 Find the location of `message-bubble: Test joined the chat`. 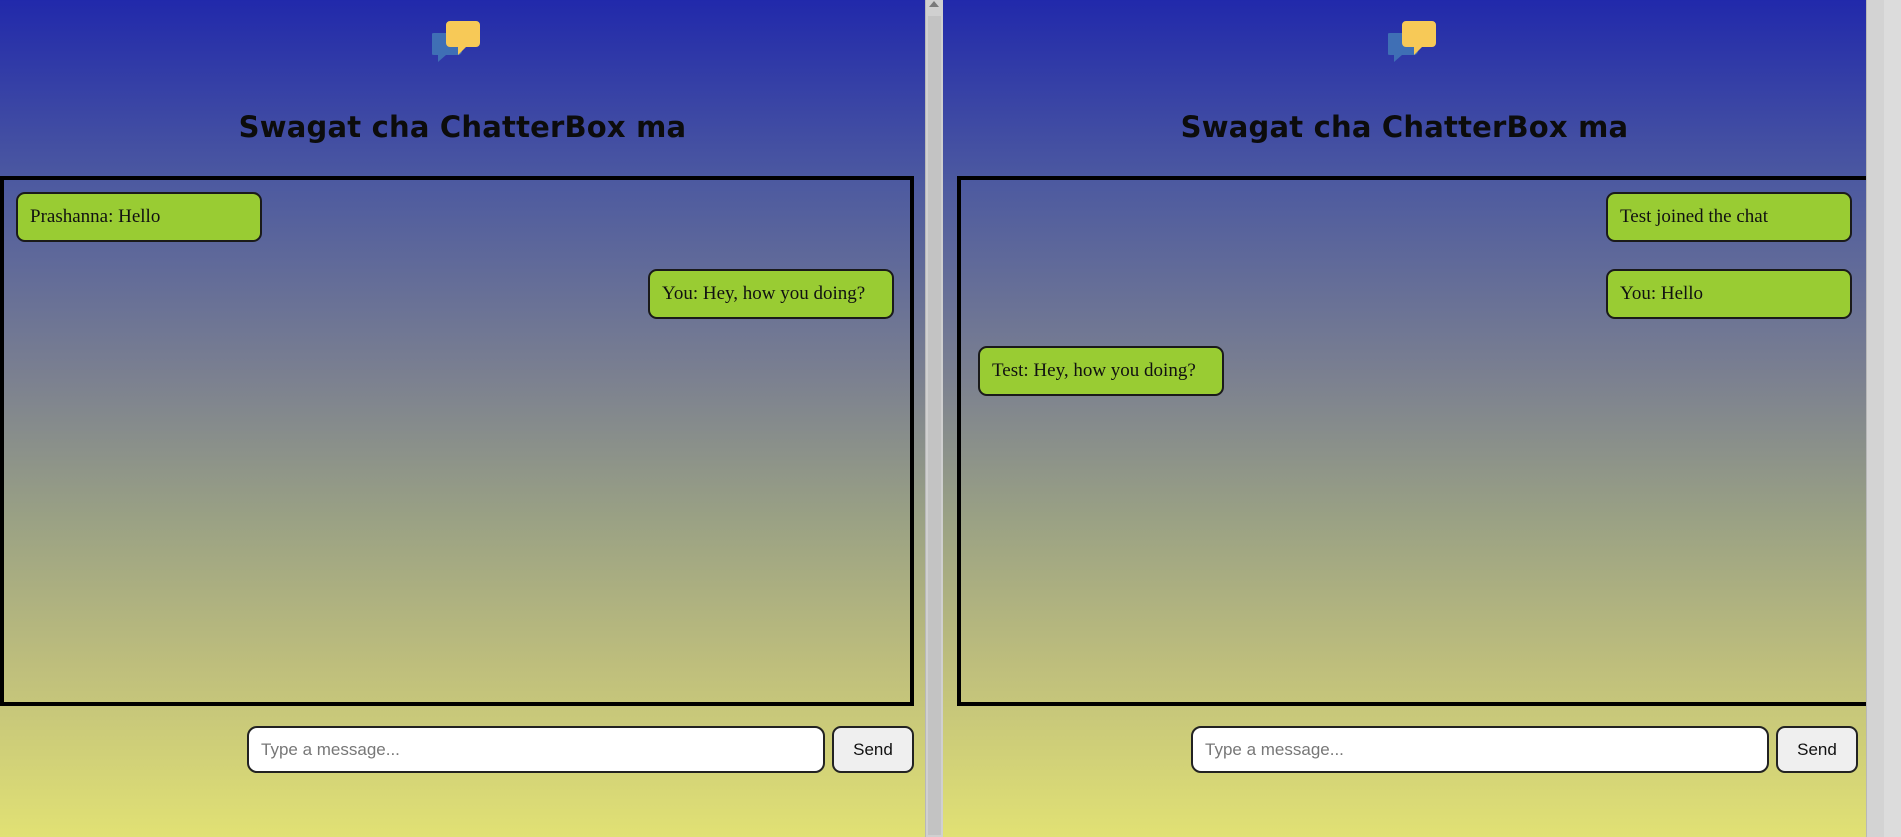

message-bubble: Test joined the chat is located at coordinates (1729, 217).